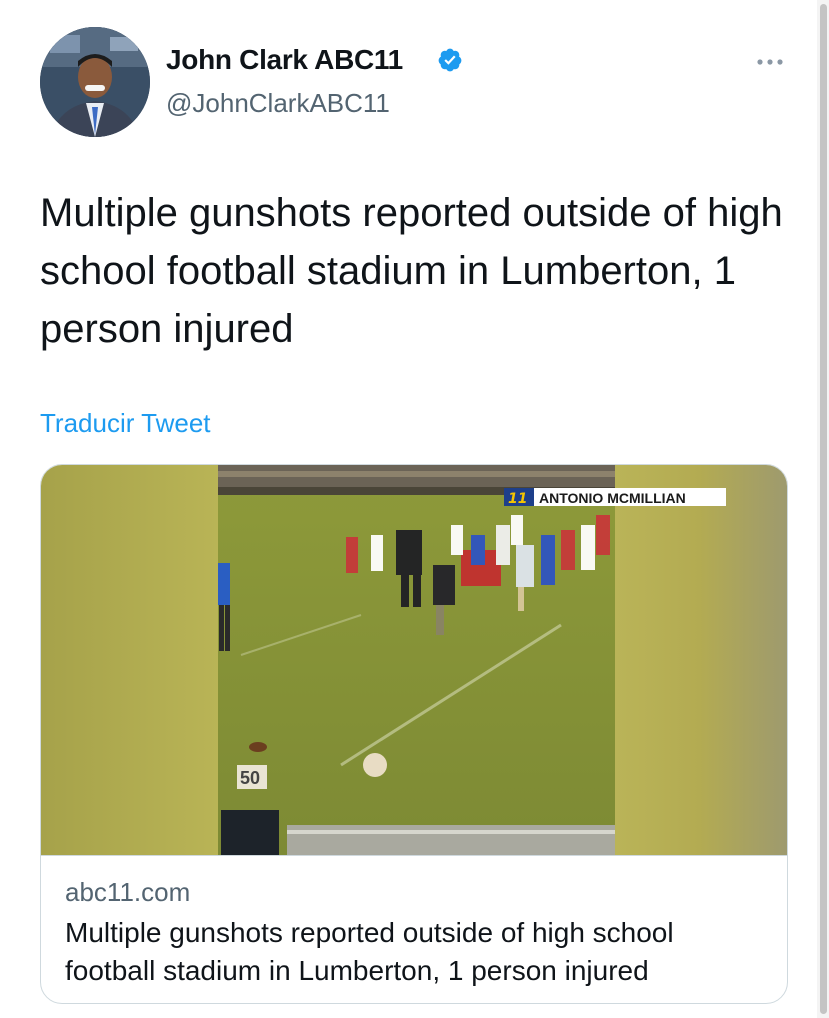 This screenshot has height=1018, width=829. I want to click on card-domain: abc11.com, so click(128, 892).